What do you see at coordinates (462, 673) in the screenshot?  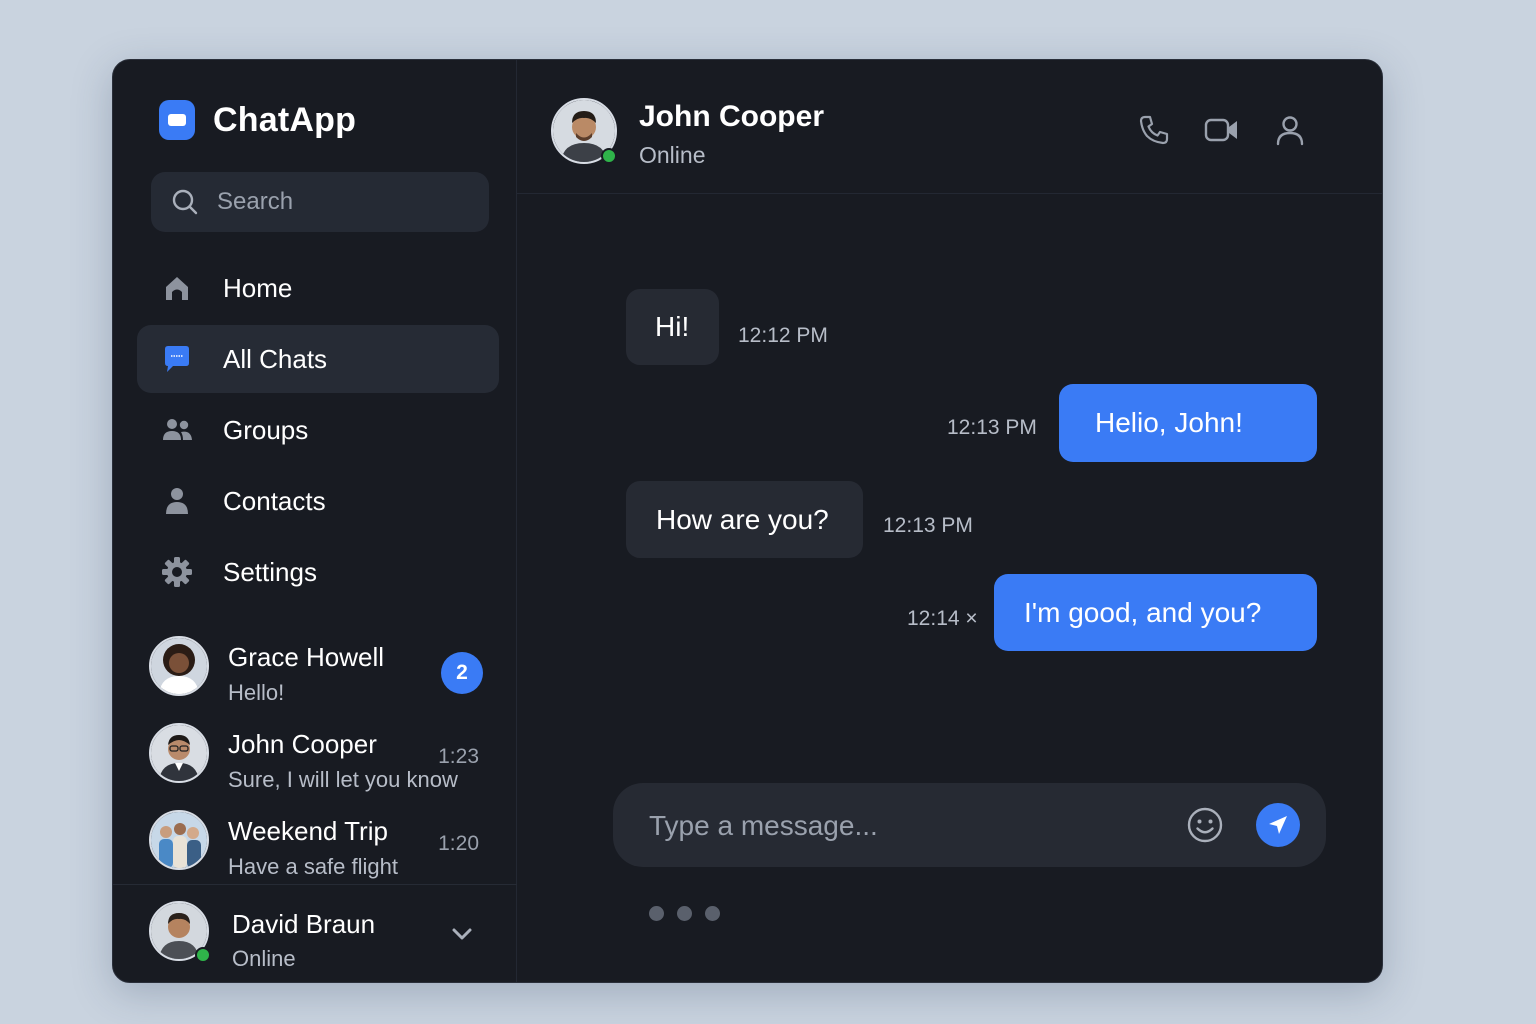 I see `unread-badge: 2` at bounding box center [462, 673].